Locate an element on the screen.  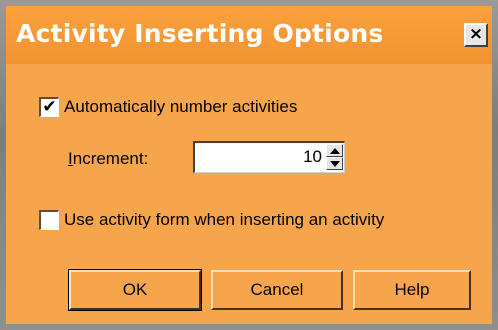
arrow-up-icon is located at coordinates (335, 151).